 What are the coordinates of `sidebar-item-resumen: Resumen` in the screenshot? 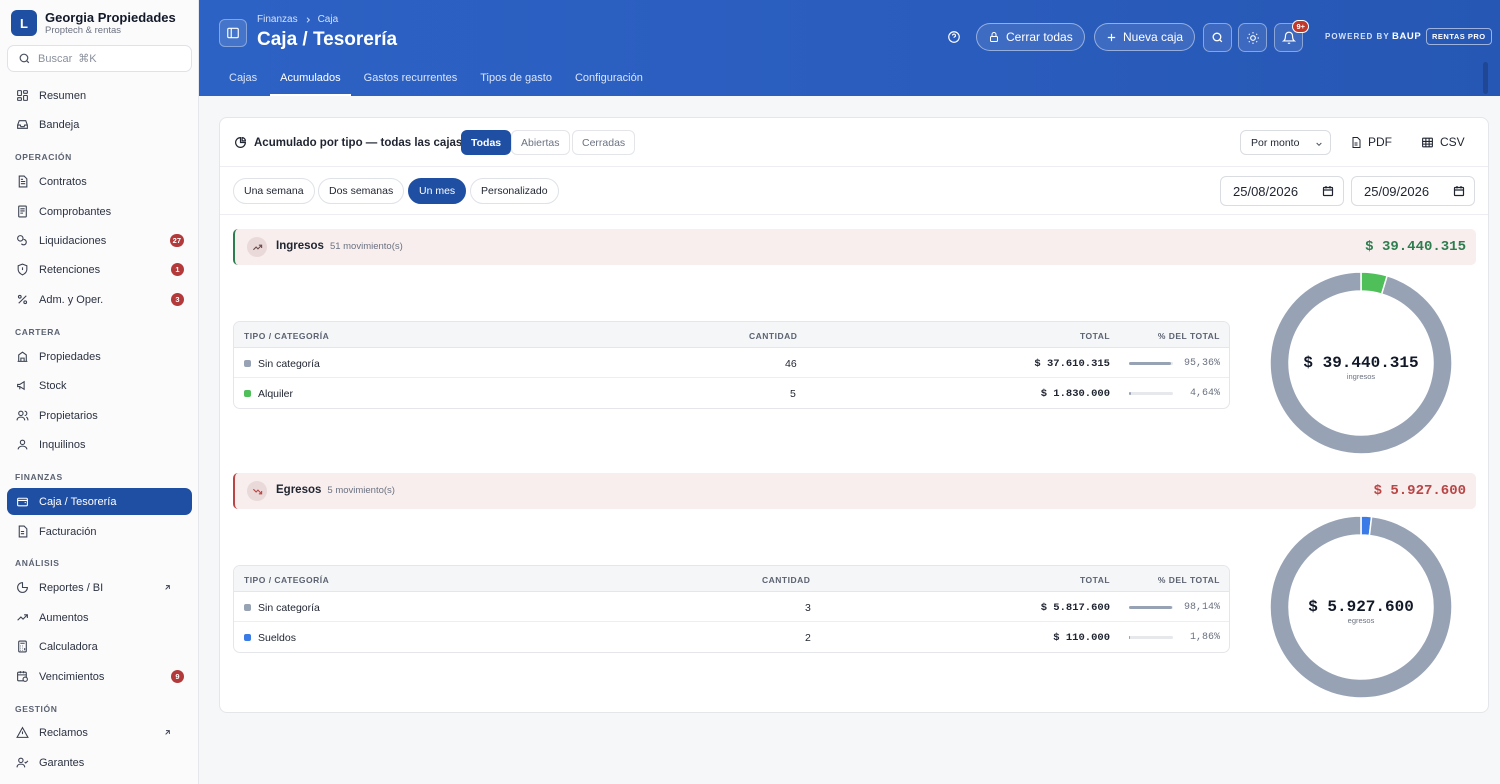 It's located at (99, 95).